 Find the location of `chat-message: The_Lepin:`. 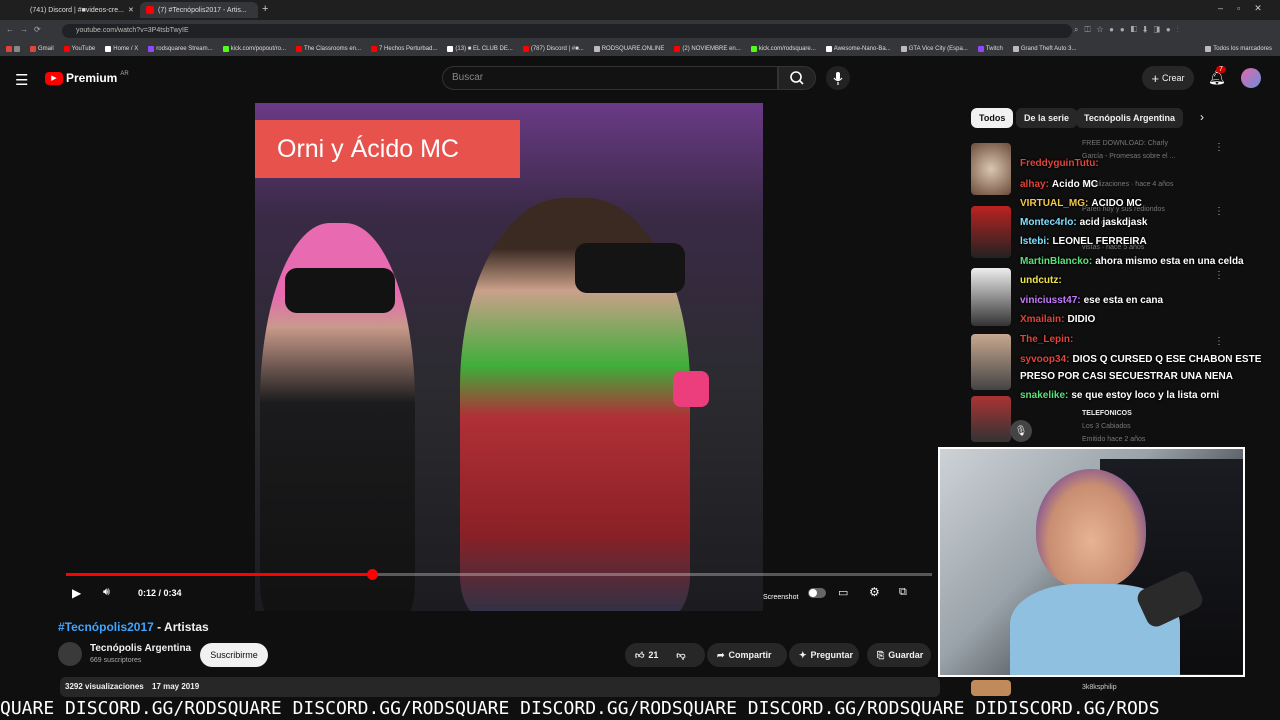

chat-message: The_Lepin: is located at coordinates (1048, 339).